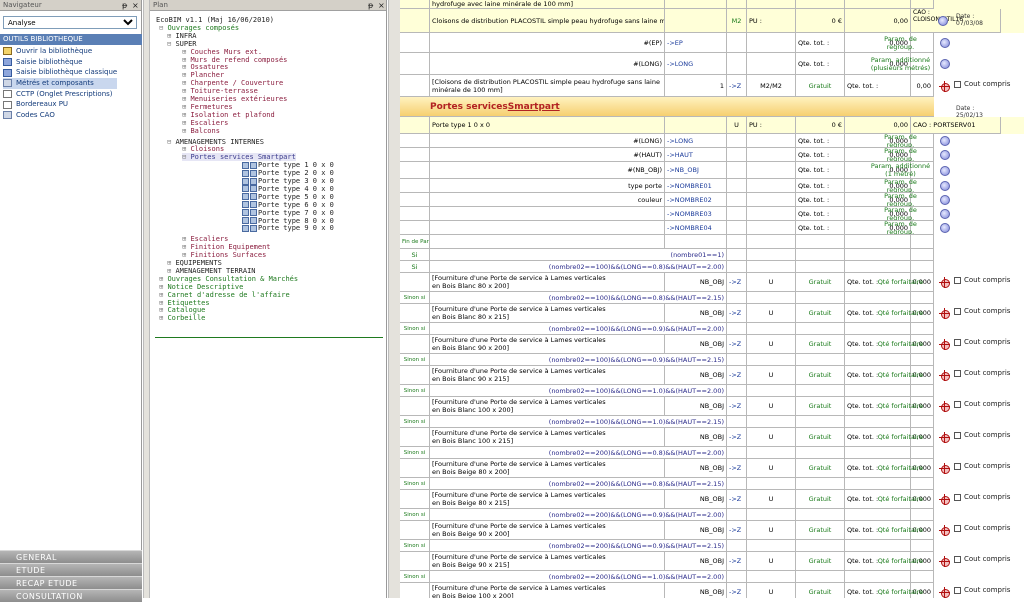 This screenshot has width=1024, height=603. I want to click on tree-node: Porte type 6 0 x 0, so click(288, 205).